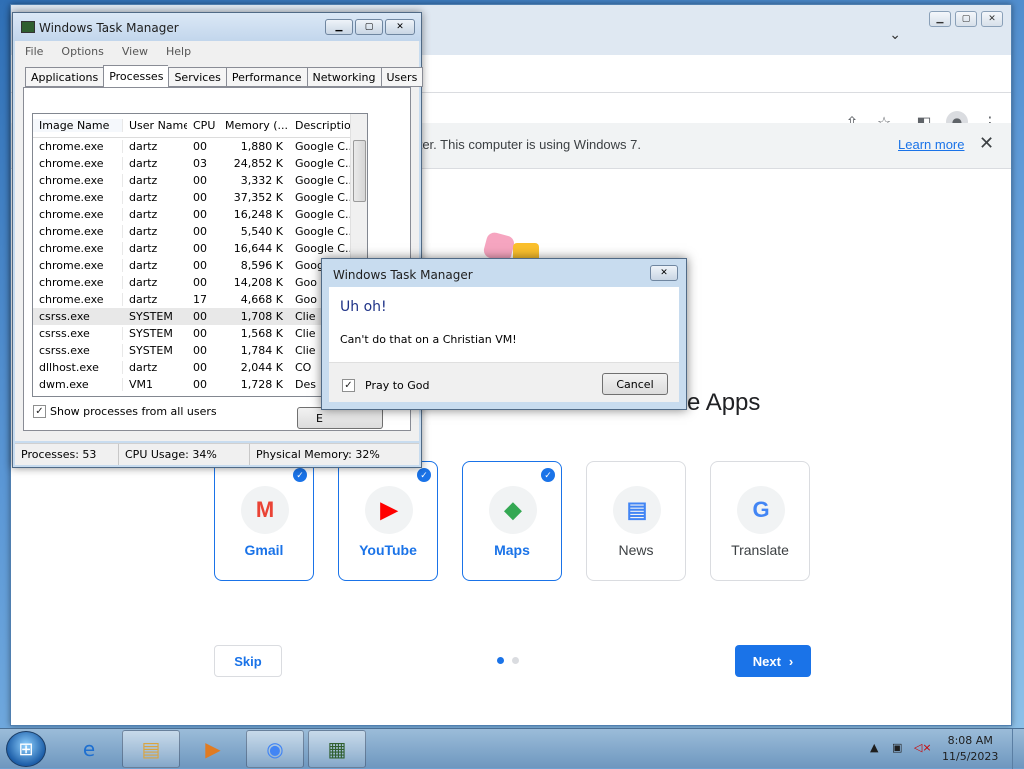 This screenshot has height=769, width=1024. What do you see at coordinates (970, 749) in the screenshot?
I see `clock: 8:08 AM 11/5/2023` at bounding box center [970, 749].